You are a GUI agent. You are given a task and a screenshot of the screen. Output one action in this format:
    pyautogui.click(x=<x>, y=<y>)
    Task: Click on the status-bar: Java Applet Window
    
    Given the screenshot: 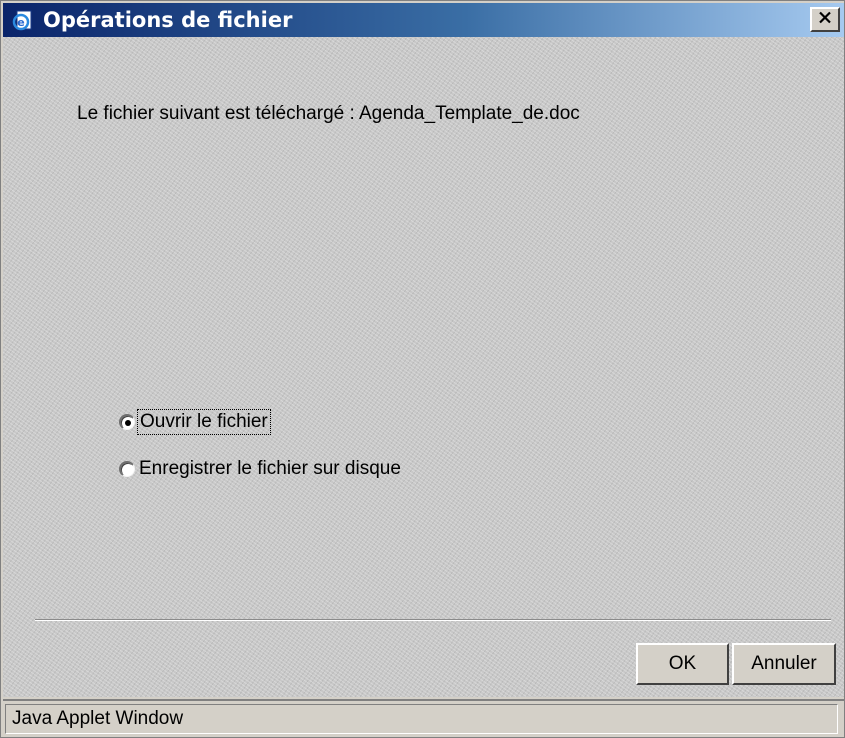 What is the action you would take?
    pyautogui.click(x=423, y=718)
    